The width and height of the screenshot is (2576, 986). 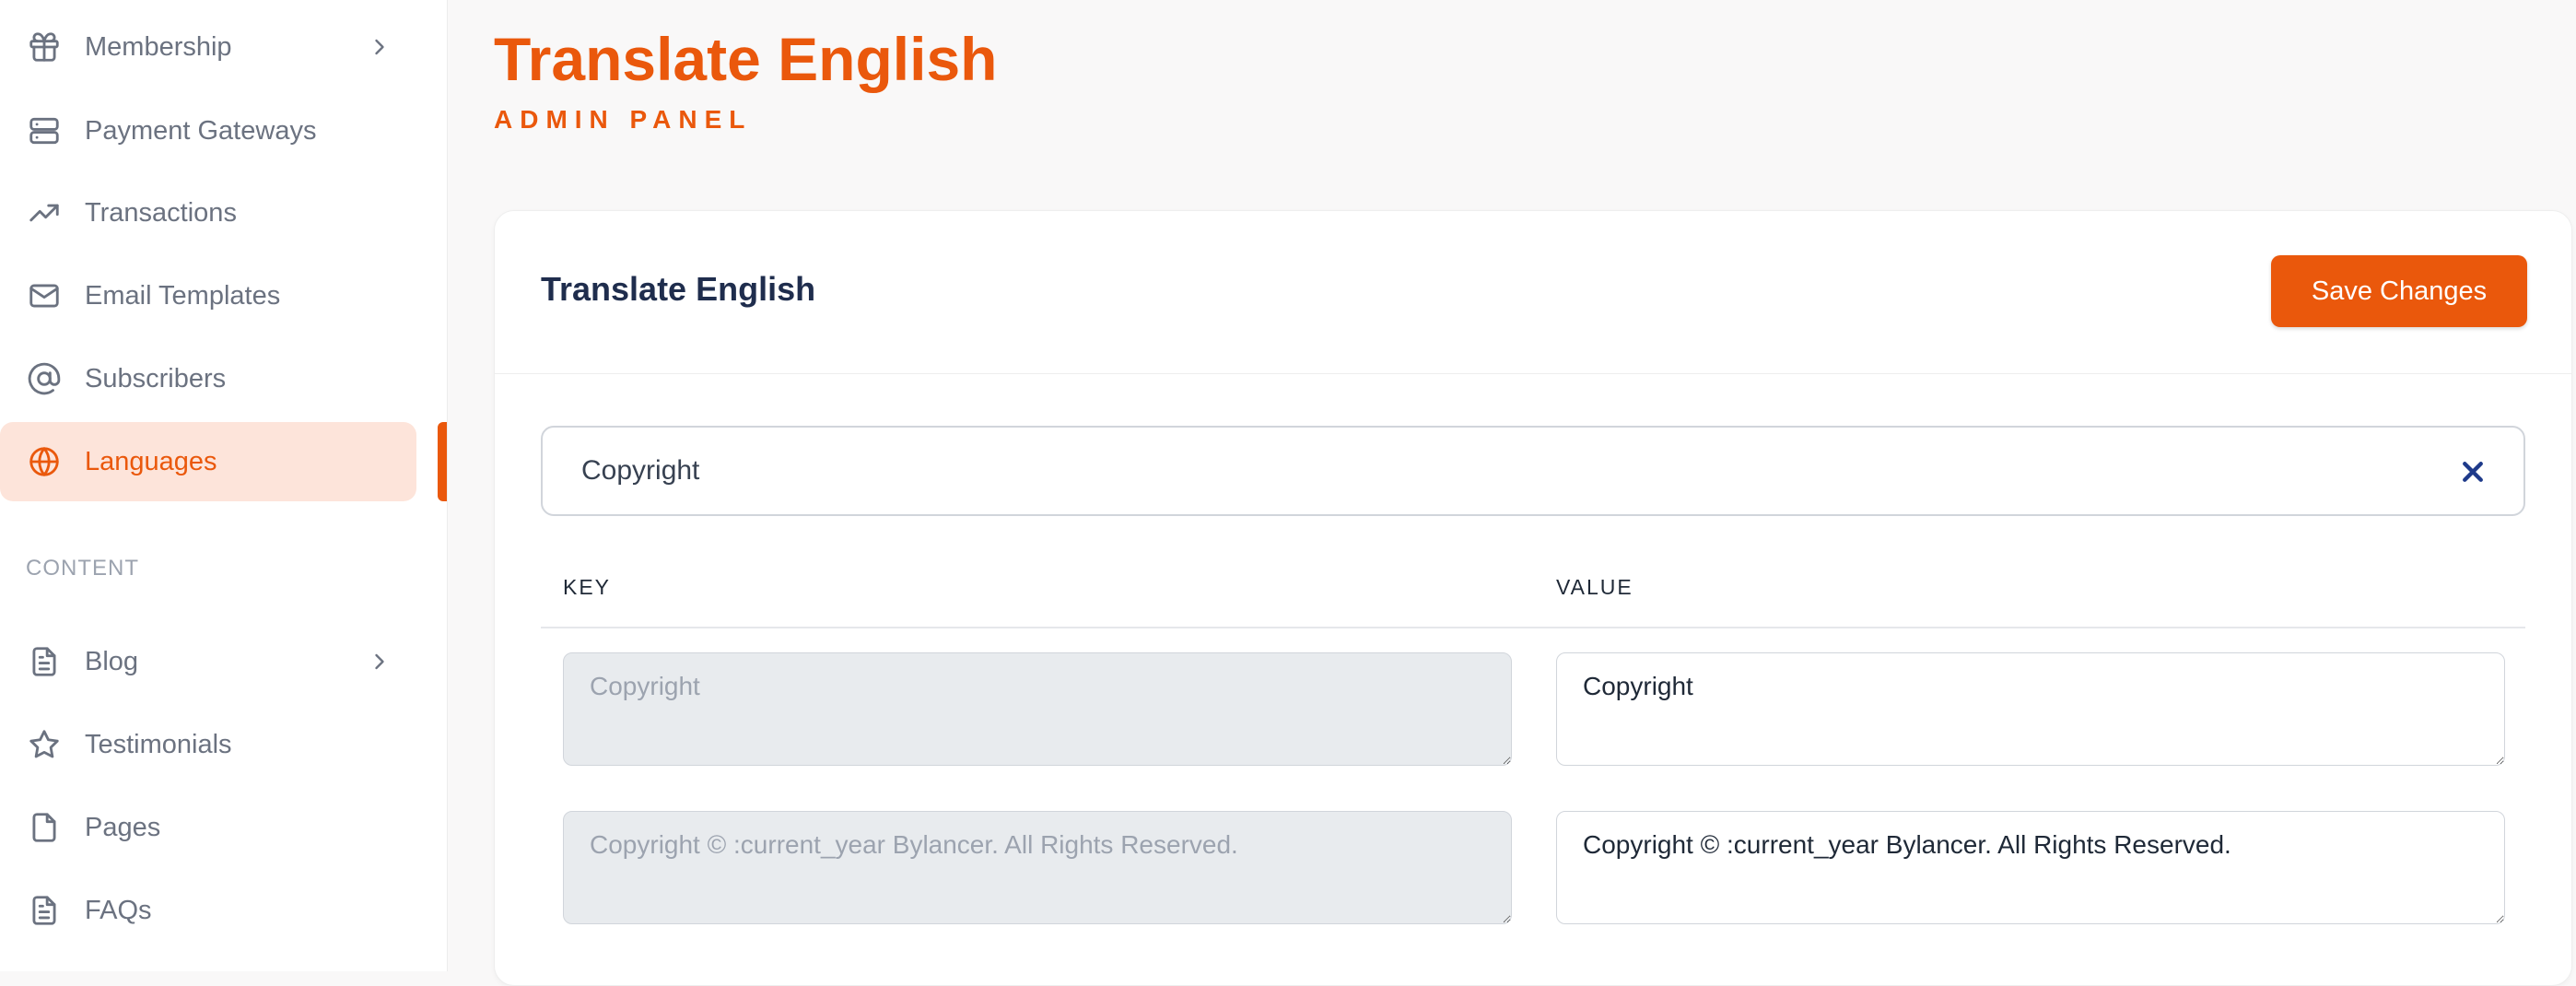 What do you see at coordinates (112, 661) in the screenshot?
I see `sidebar-item-label: Blog` at bounding box center [112, 661].